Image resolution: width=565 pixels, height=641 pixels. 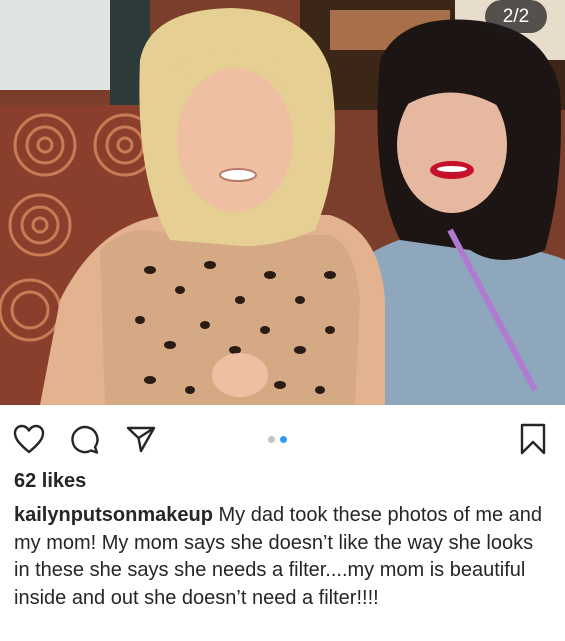 I want to click on comment-bubble-icon, so click(x=85, y=439).